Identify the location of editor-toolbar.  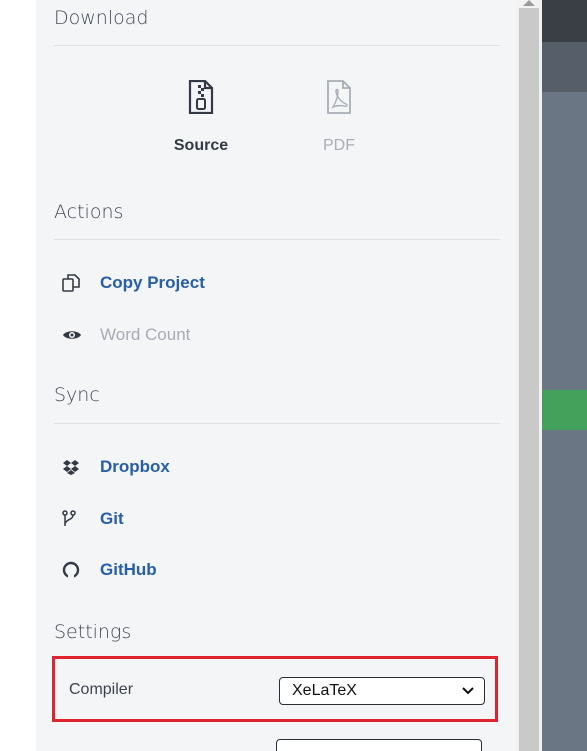
(564, 67).